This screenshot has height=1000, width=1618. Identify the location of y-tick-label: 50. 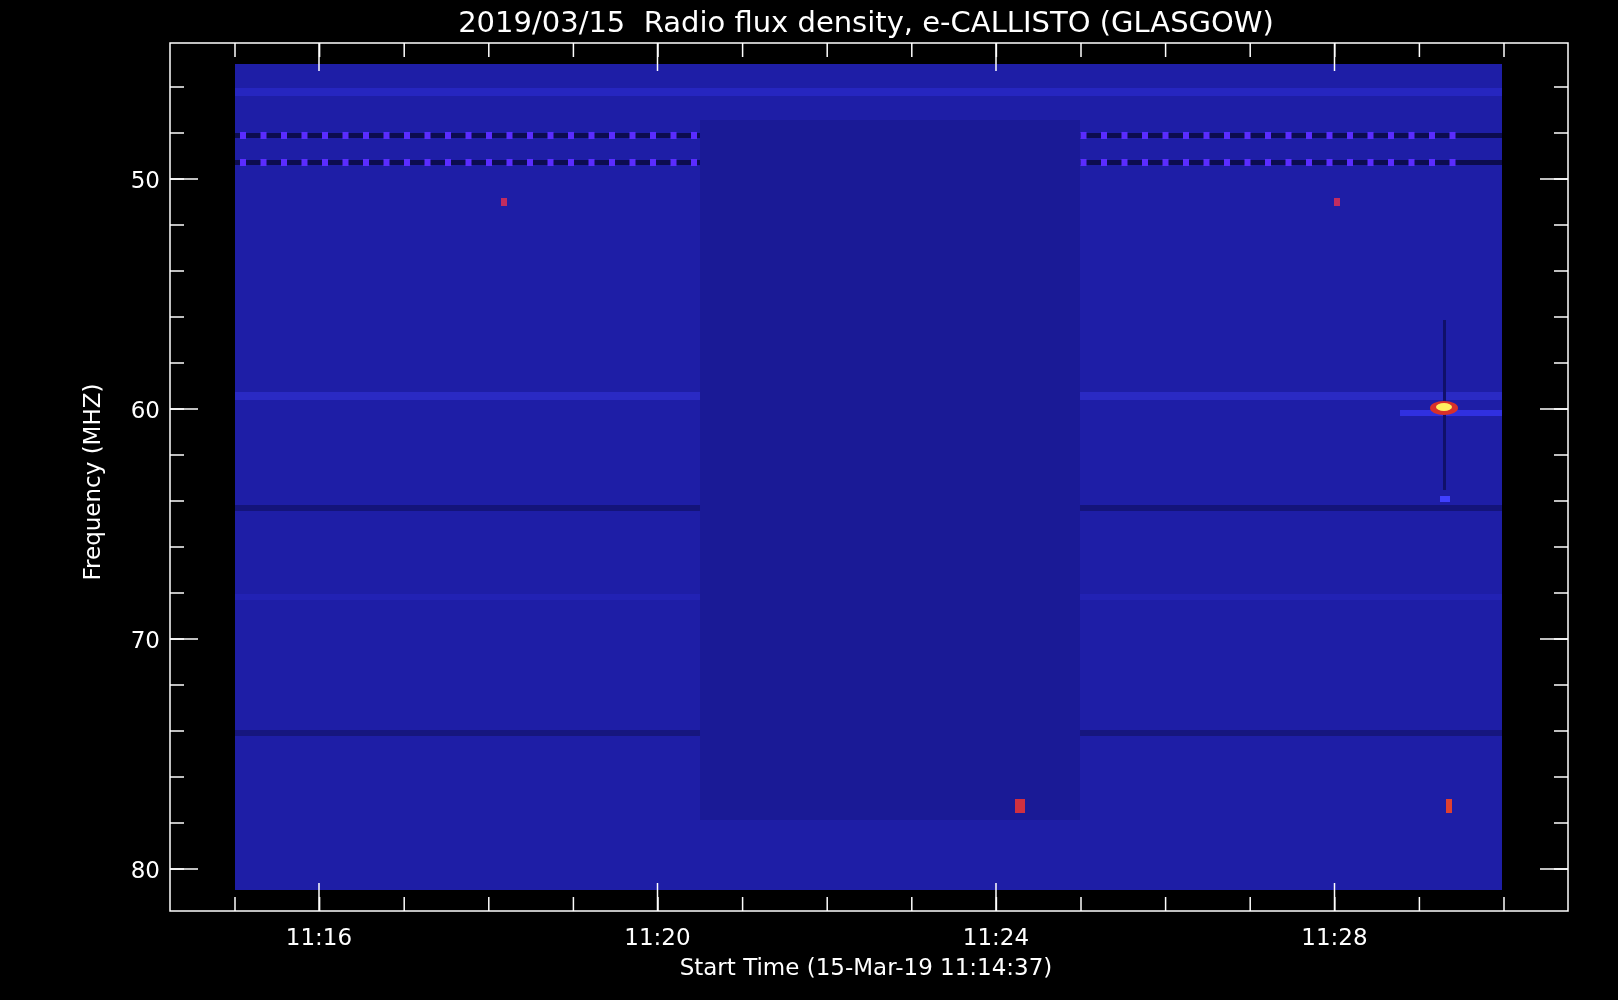
(145, 180).